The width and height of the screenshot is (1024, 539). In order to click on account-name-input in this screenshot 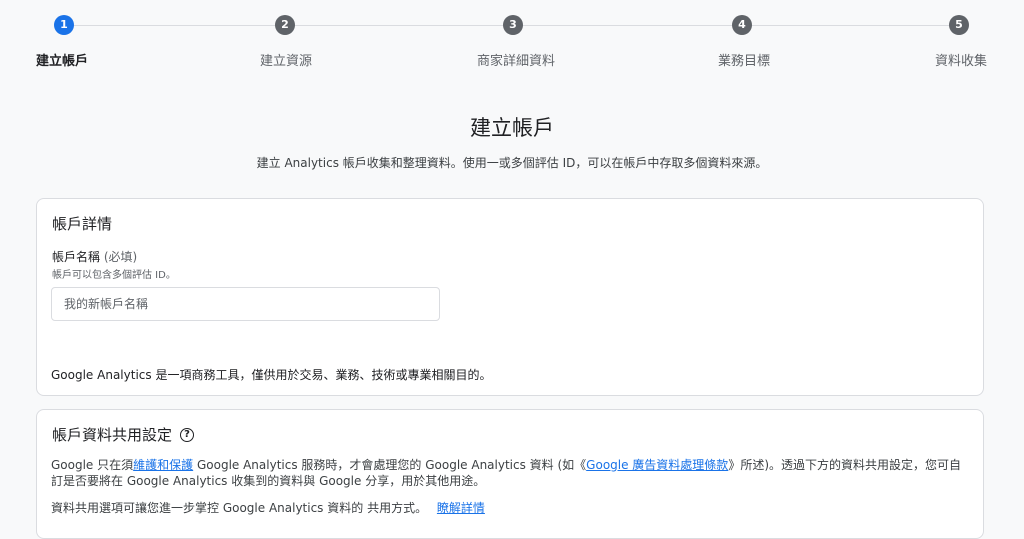, I will do `click(245, 304)`.